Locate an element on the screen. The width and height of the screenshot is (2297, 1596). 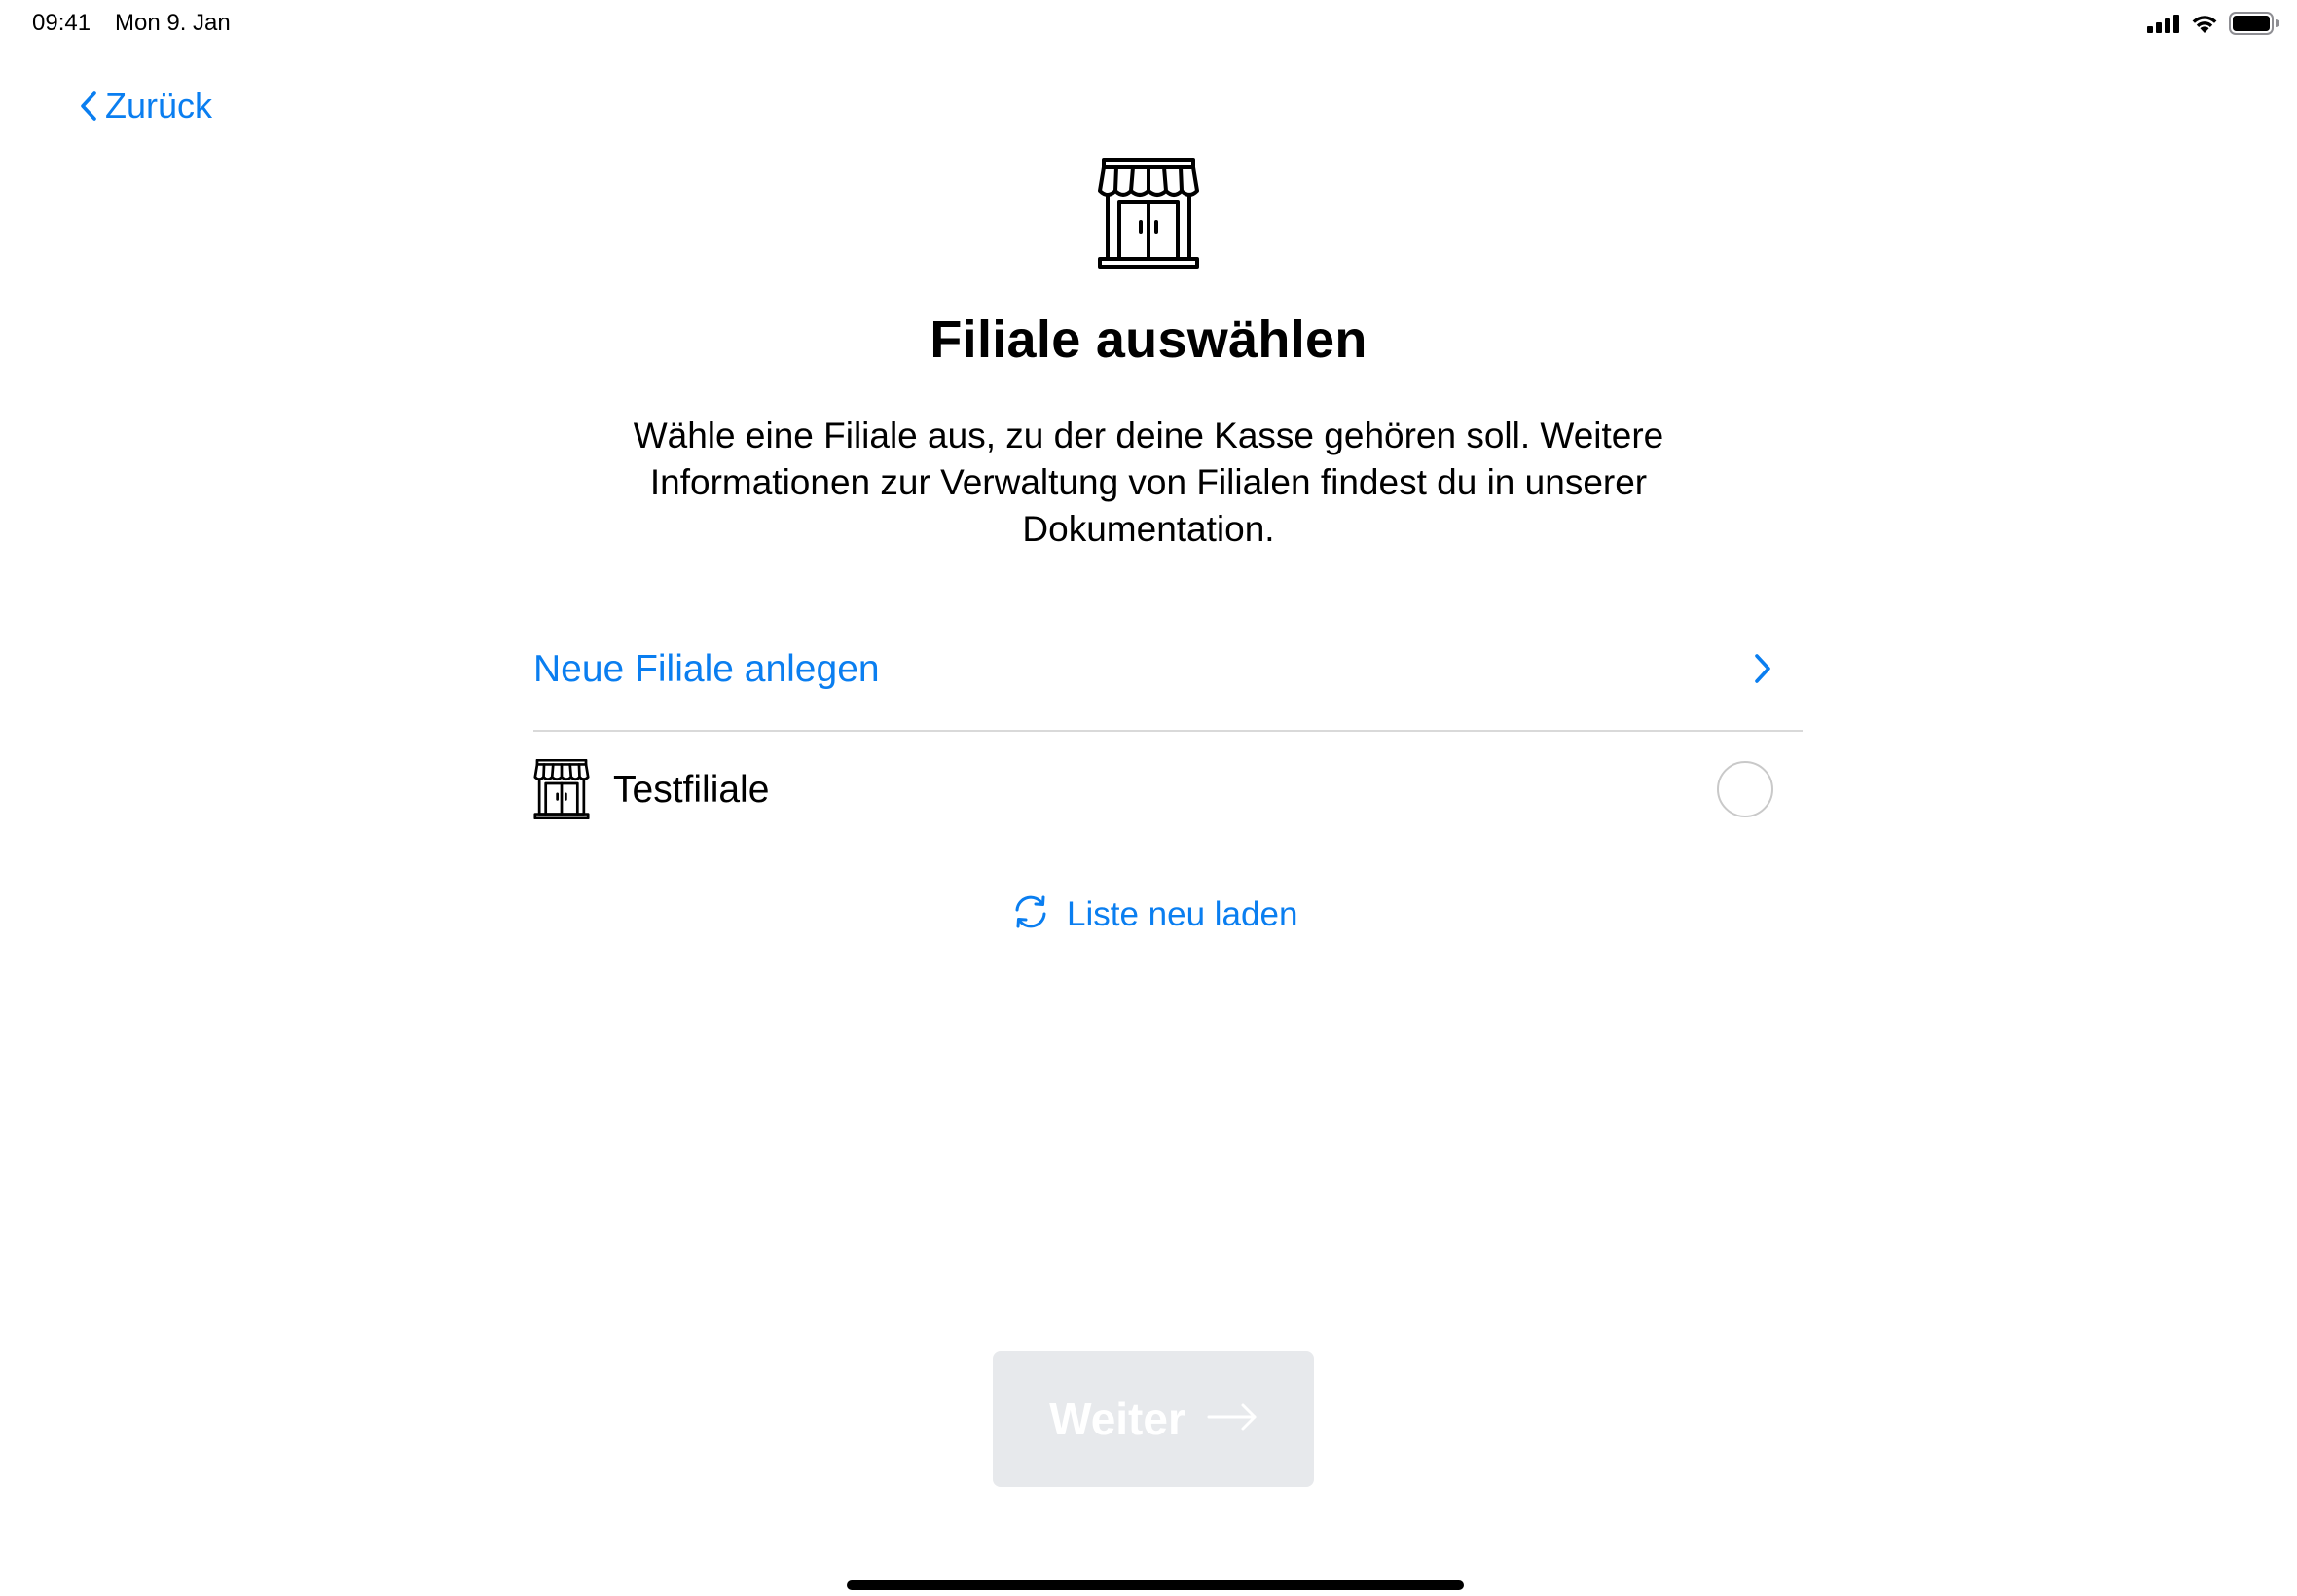
signal-icon is located at coordinates (2163, 23).